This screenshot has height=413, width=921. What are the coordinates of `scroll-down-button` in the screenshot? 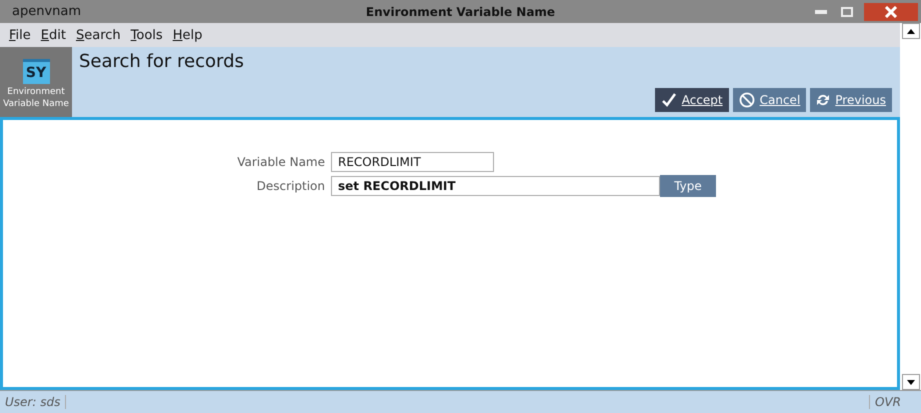 It's located at (911, 382).